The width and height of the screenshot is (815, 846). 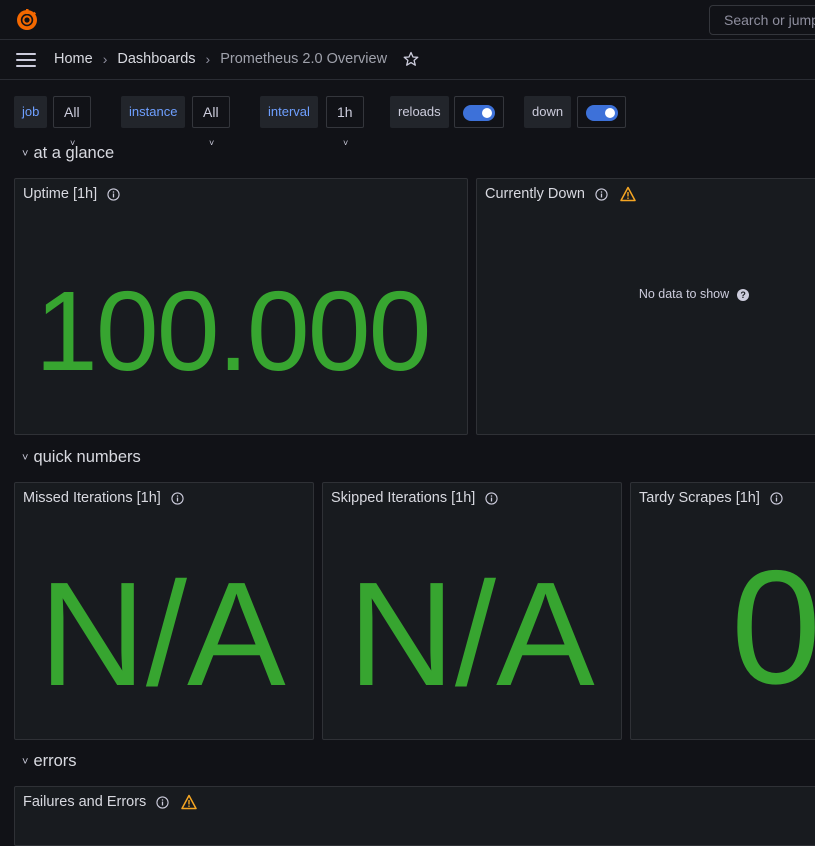 What do you see at coordinates (60, 194) in the screenshot?
I see `panel-title-text: Uptime [1h]` at bounding box center [60, 194].